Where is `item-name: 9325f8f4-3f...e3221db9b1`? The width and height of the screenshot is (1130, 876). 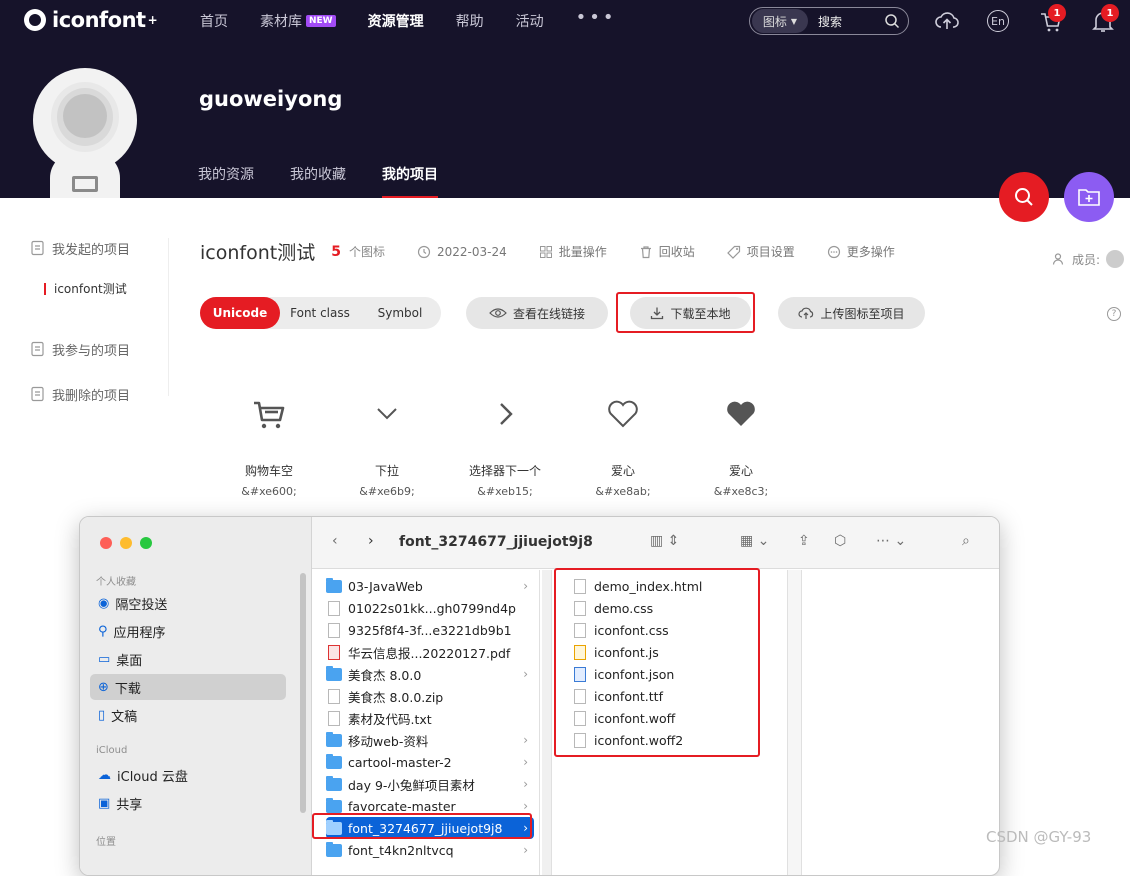
item-name: 9325f8f4-3f...e3221db9b1 is located at coordinates (430, 630).